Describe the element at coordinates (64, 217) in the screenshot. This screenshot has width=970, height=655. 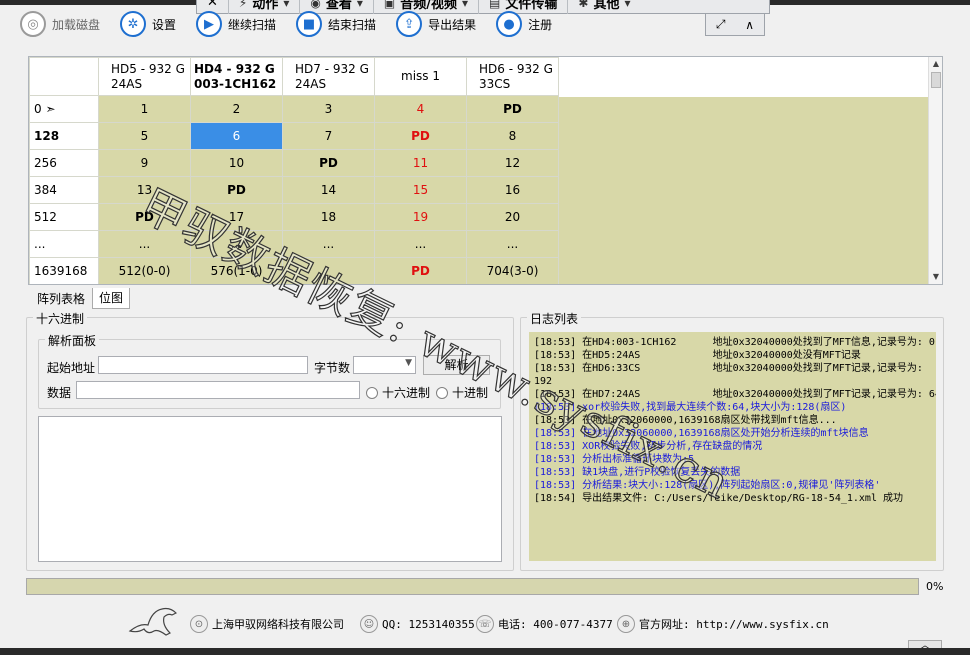
I see `row-header: 512` at that location.